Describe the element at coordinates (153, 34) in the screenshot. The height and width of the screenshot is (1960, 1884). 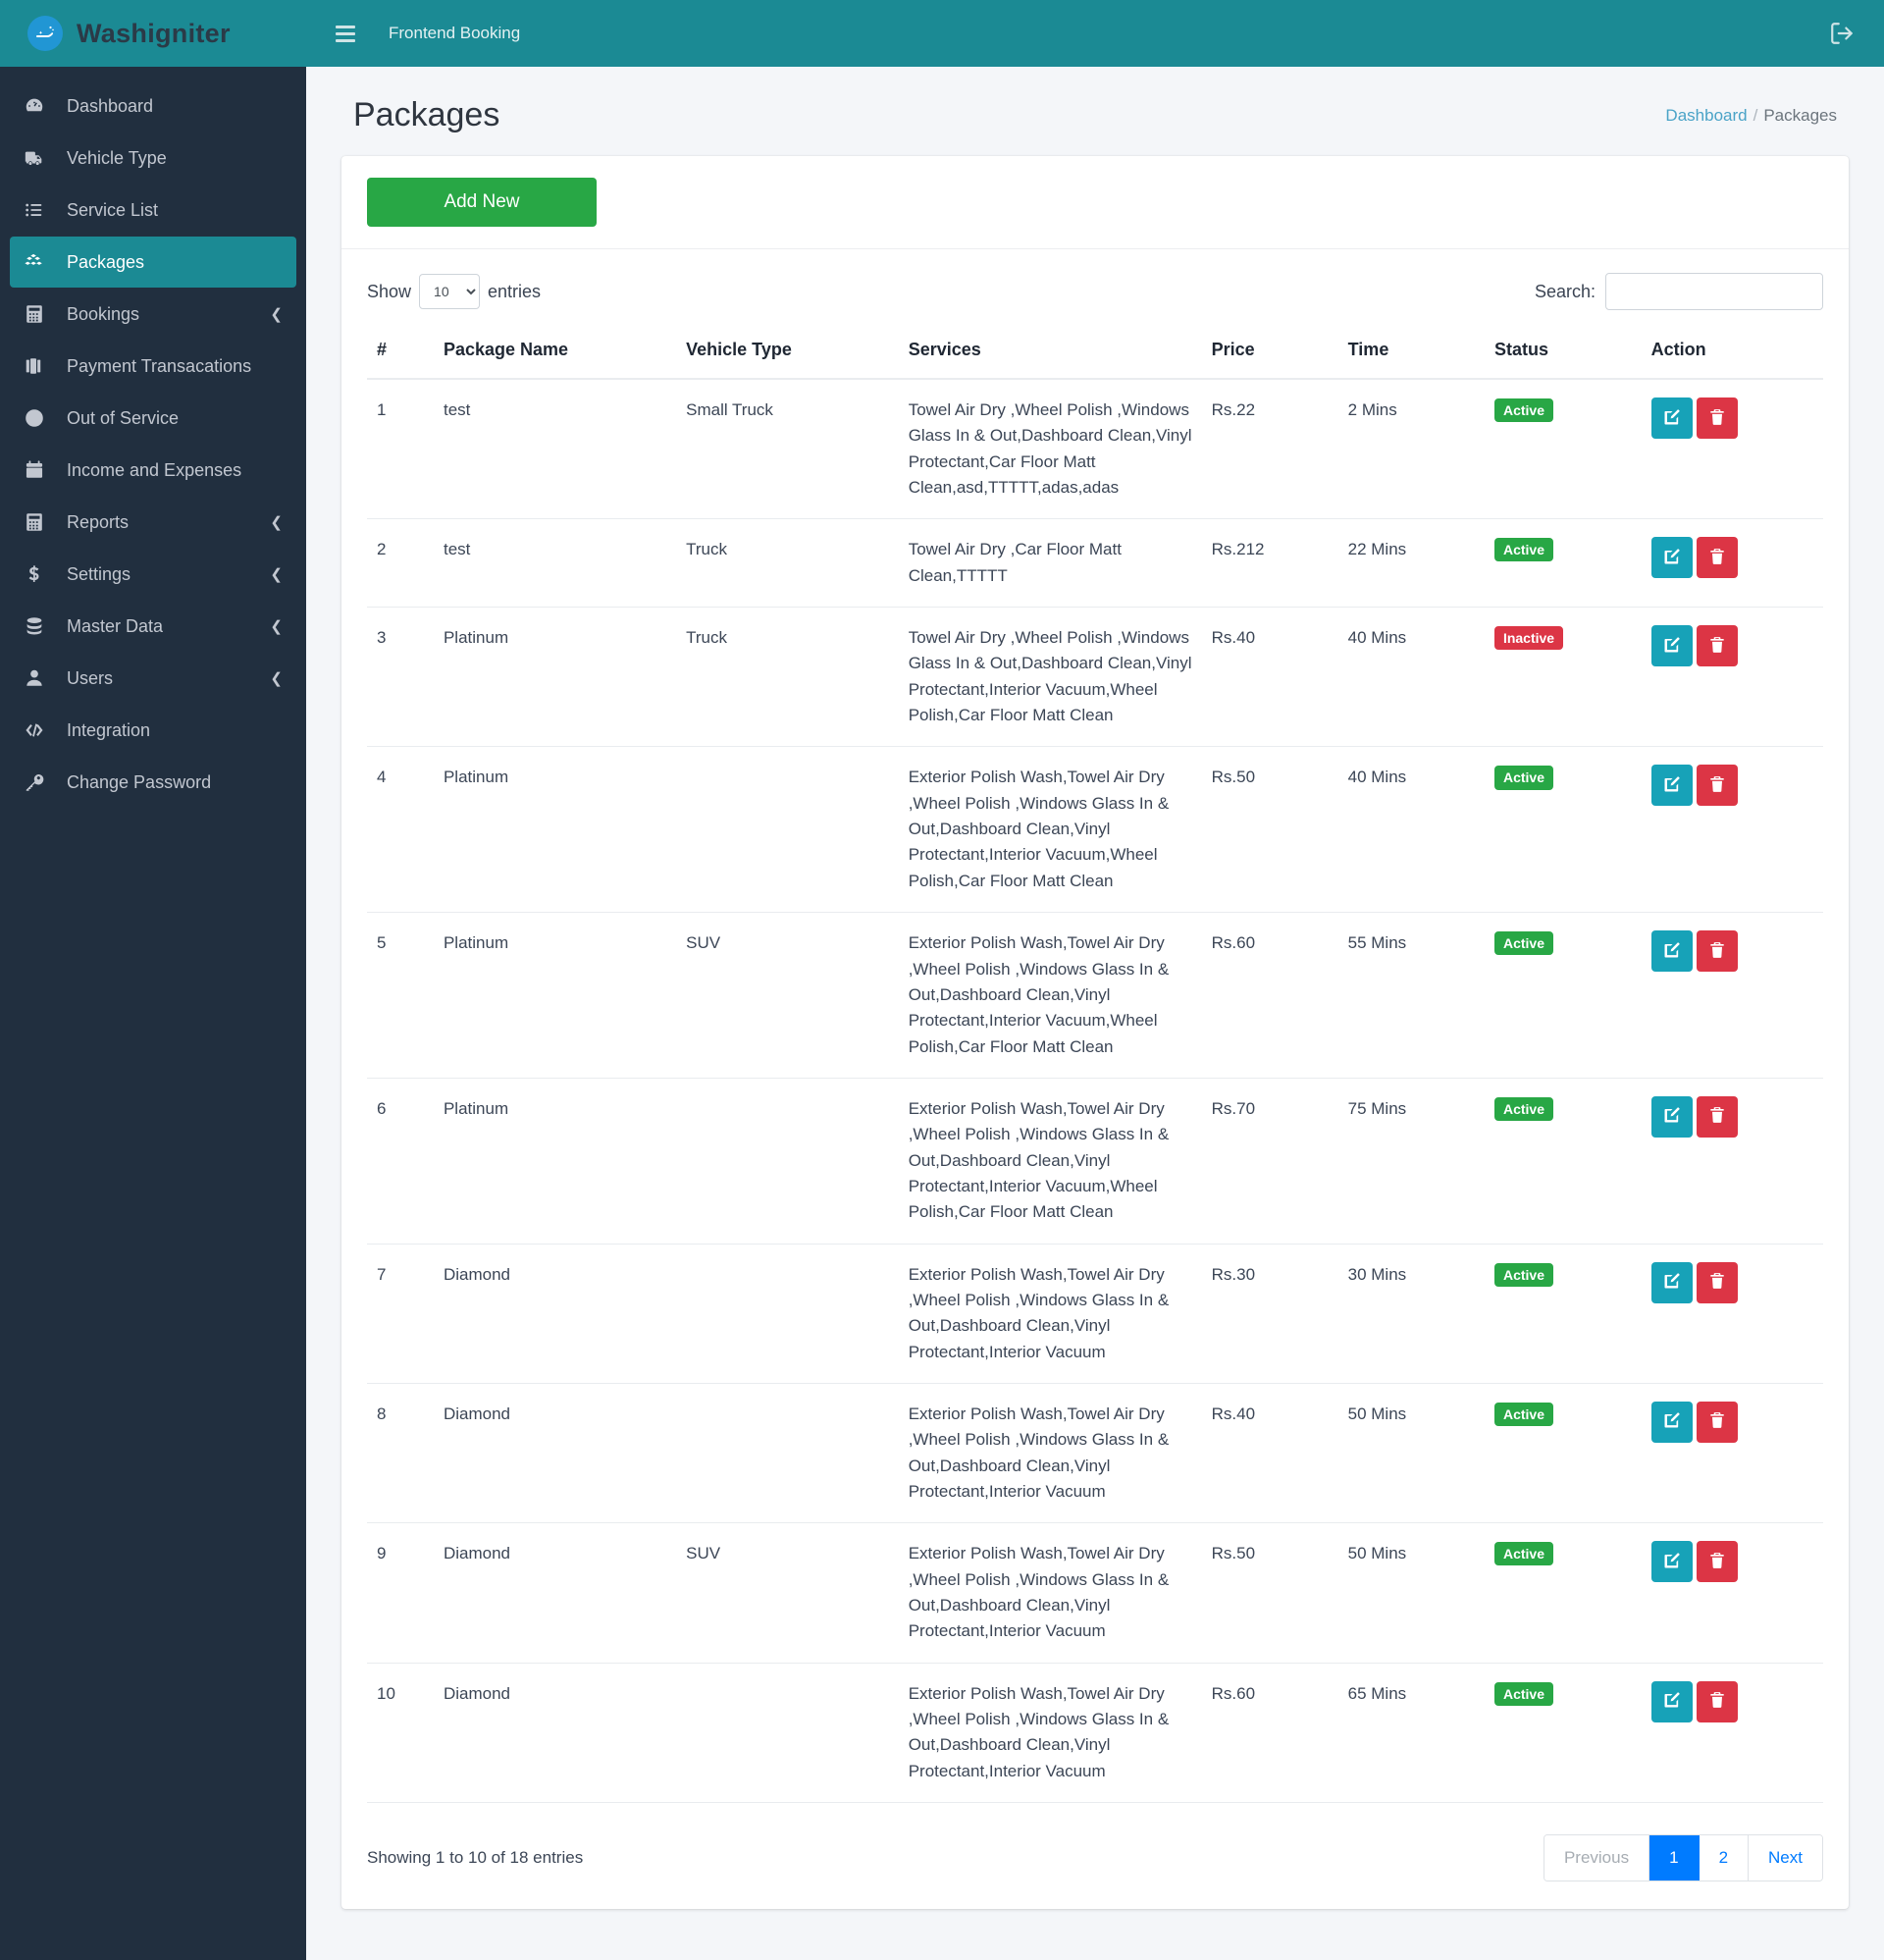
I see `brand-header: Washigniter` at that location.